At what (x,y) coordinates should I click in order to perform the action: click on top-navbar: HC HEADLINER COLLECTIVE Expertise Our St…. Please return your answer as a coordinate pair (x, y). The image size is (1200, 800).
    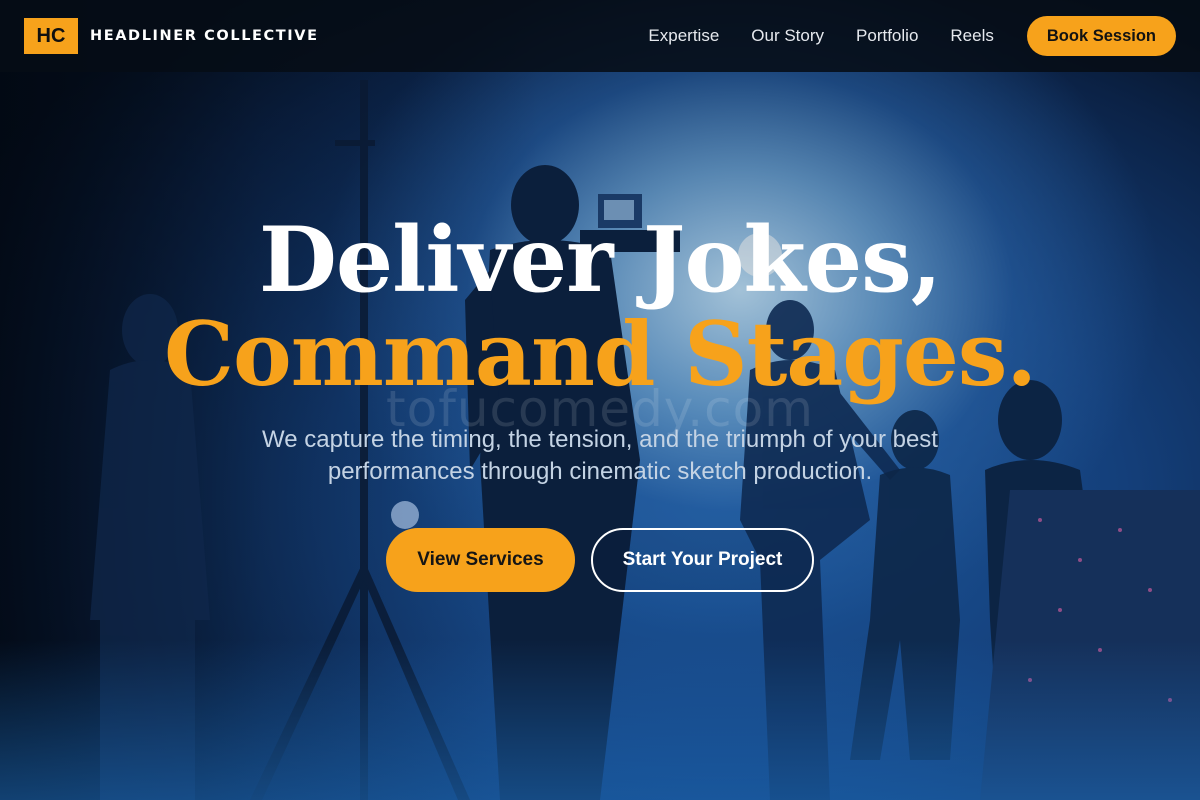
    Looking at the image, I should click on (600, 36).